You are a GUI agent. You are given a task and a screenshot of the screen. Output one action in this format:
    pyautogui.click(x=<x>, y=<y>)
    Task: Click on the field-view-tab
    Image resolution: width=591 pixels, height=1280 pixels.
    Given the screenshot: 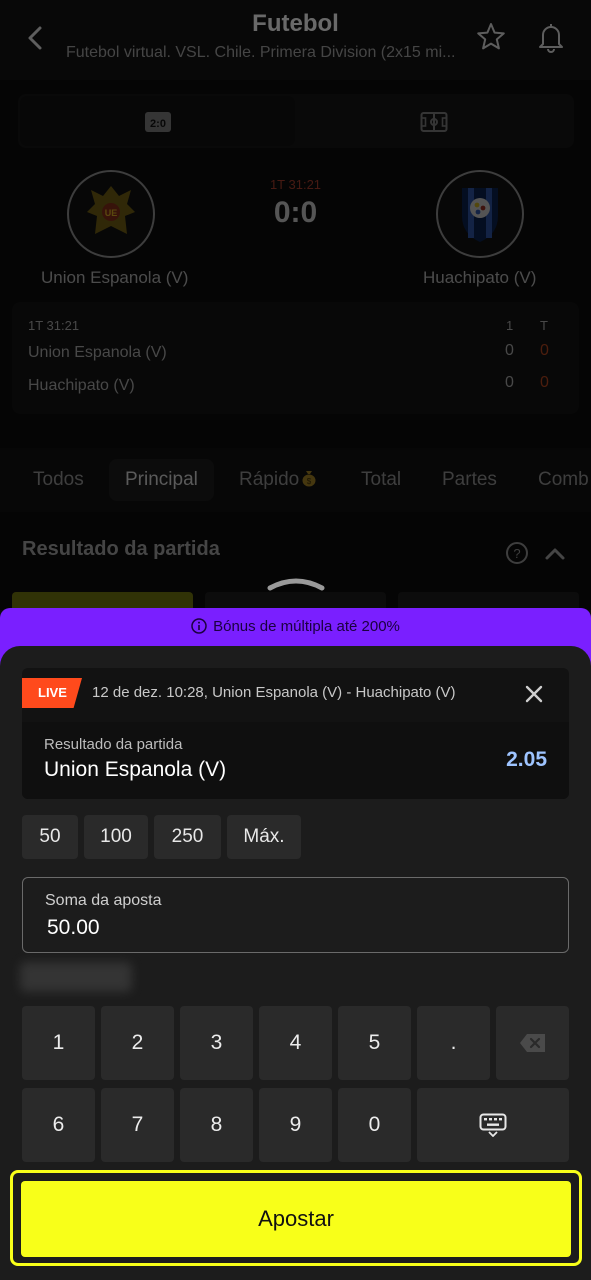 What is the action you would take?
    pyautogui.click(x=434, y=121)
    